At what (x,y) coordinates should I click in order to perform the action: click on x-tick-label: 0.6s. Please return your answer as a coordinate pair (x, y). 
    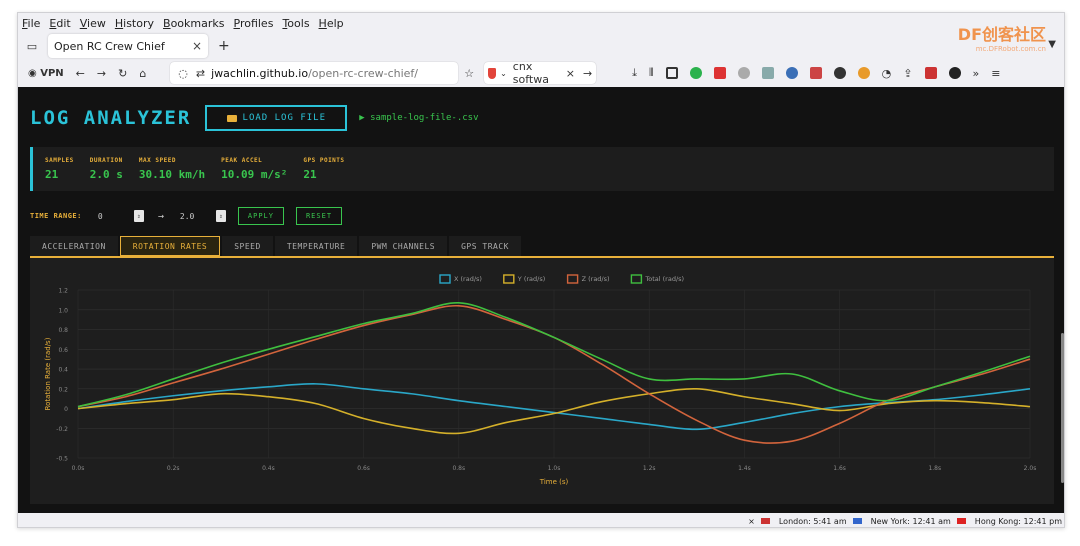
    Looking at the image, I should click on (363, 468).